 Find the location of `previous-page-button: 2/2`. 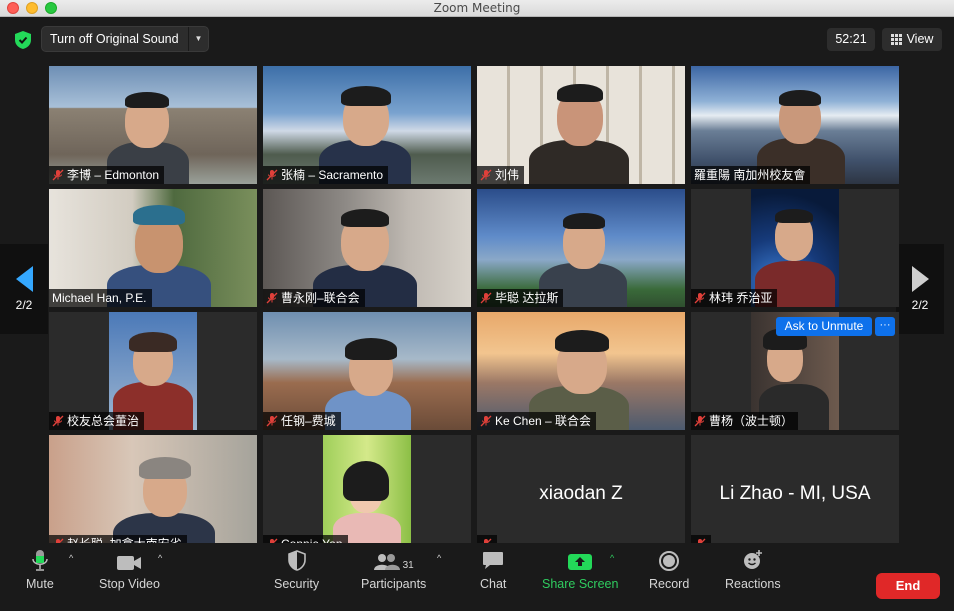

previous-page-button: 2/2 is located at coordinates (24, 289).